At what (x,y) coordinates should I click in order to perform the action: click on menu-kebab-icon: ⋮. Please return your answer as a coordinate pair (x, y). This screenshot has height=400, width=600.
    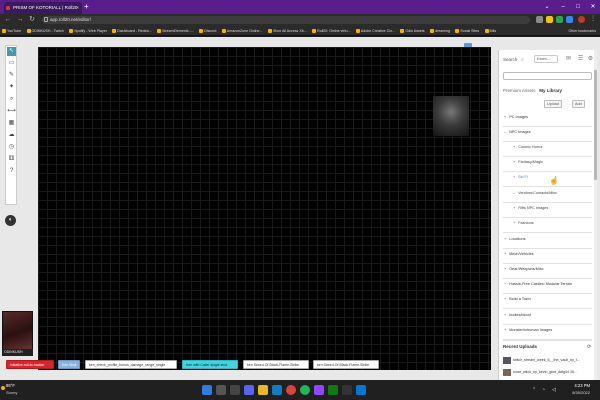
    Looking at the image, I should click on (593, 19).